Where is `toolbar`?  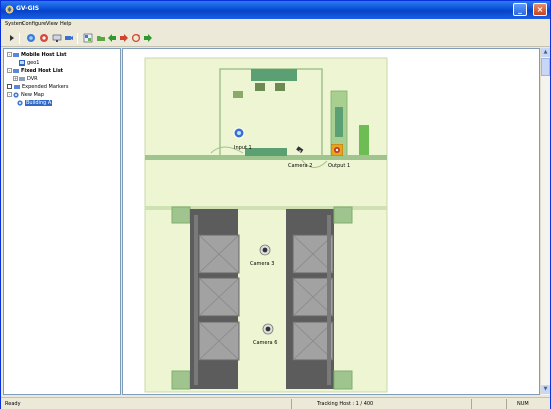
toolbar is located at coordinates (275, 38).